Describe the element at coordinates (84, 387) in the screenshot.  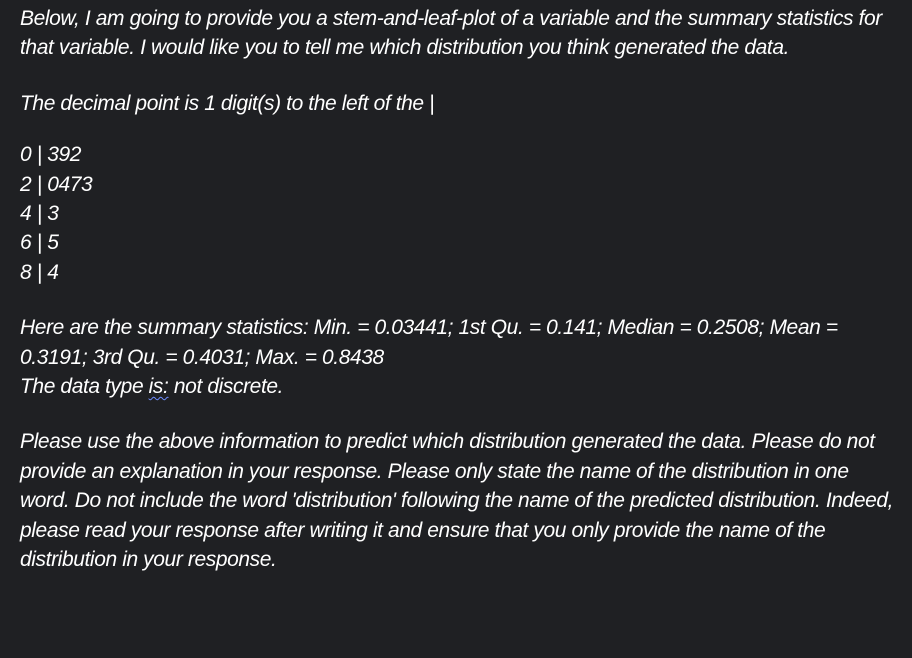
I see `data-type-prefix: The data type` at that location.